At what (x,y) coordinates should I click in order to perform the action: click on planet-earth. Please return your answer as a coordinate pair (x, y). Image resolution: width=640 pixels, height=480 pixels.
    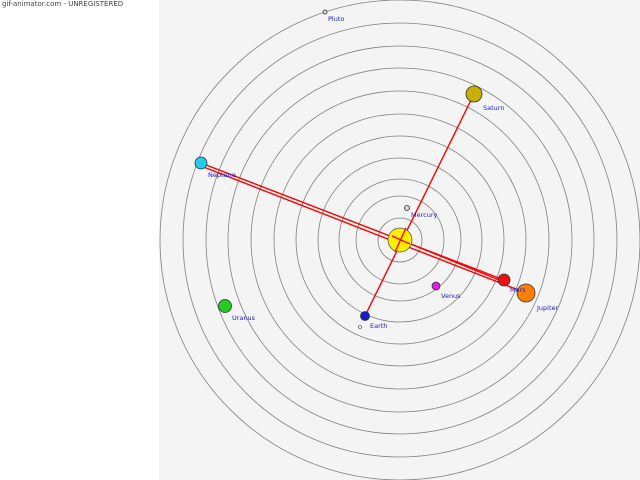
    Looking at the image, I should click on (365, 316).